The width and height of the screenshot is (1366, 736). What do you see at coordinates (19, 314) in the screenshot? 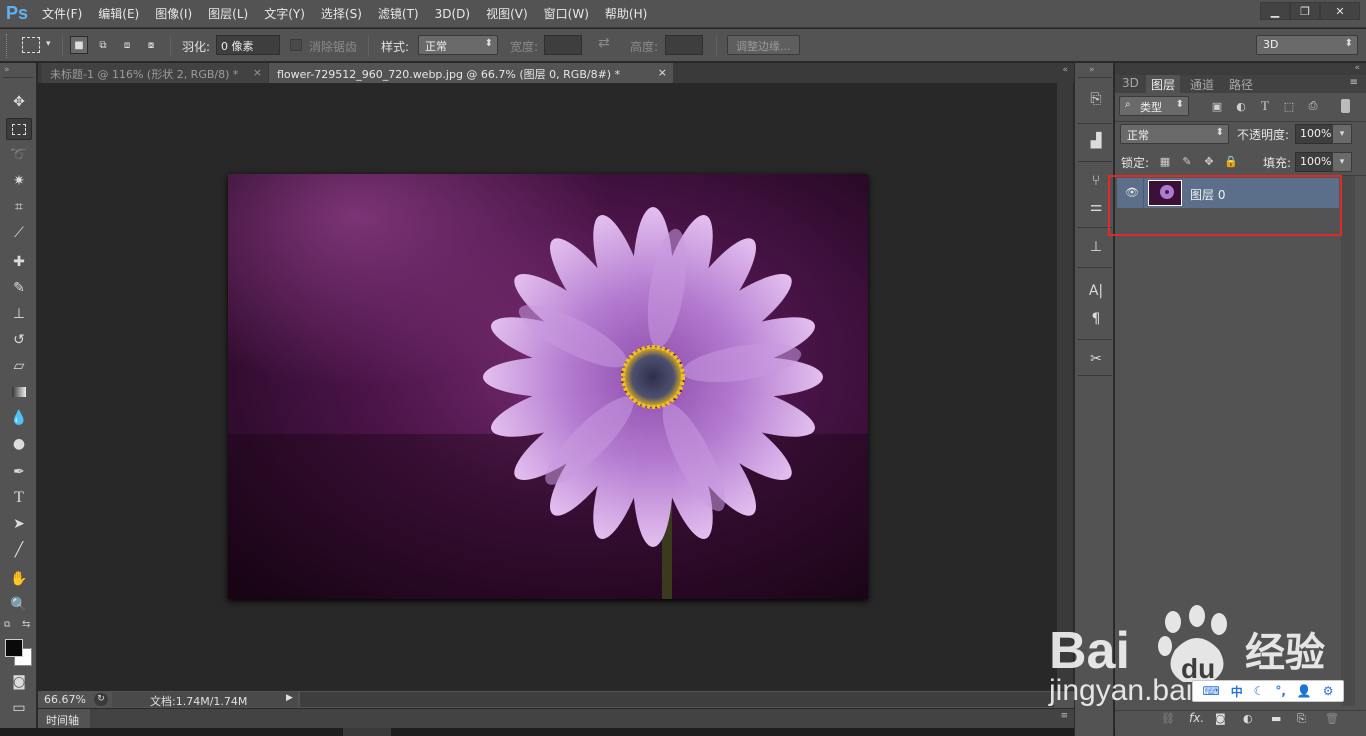
I see `stamp-tool: ⊥` at bounding box center [19, 314].